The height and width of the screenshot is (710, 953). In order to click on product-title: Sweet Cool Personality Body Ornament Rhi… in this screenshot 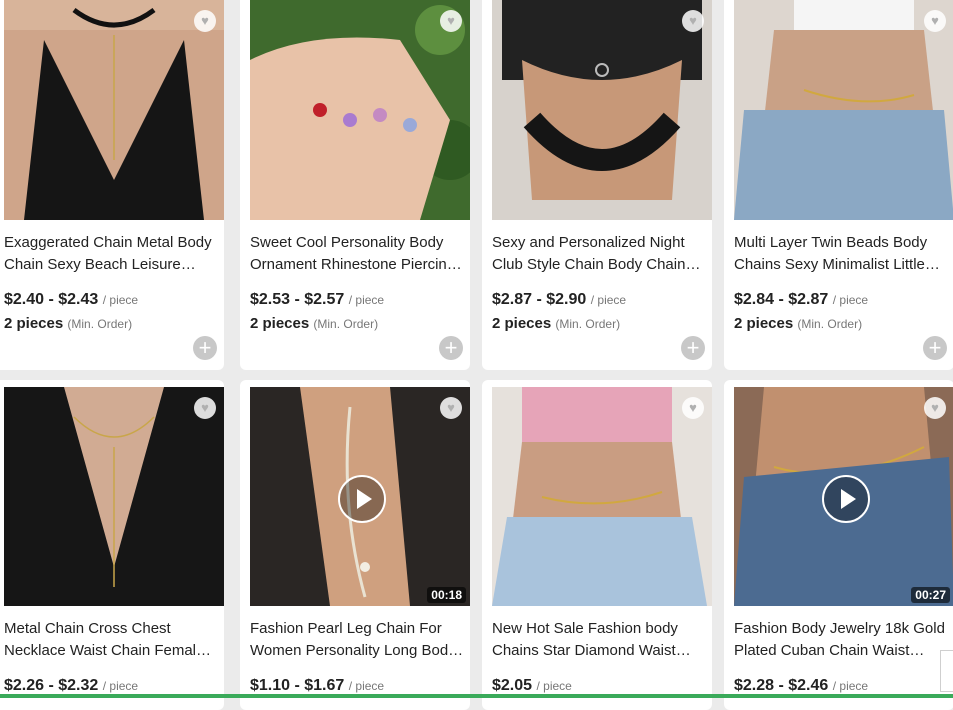, I will do `click(357, 254)`.